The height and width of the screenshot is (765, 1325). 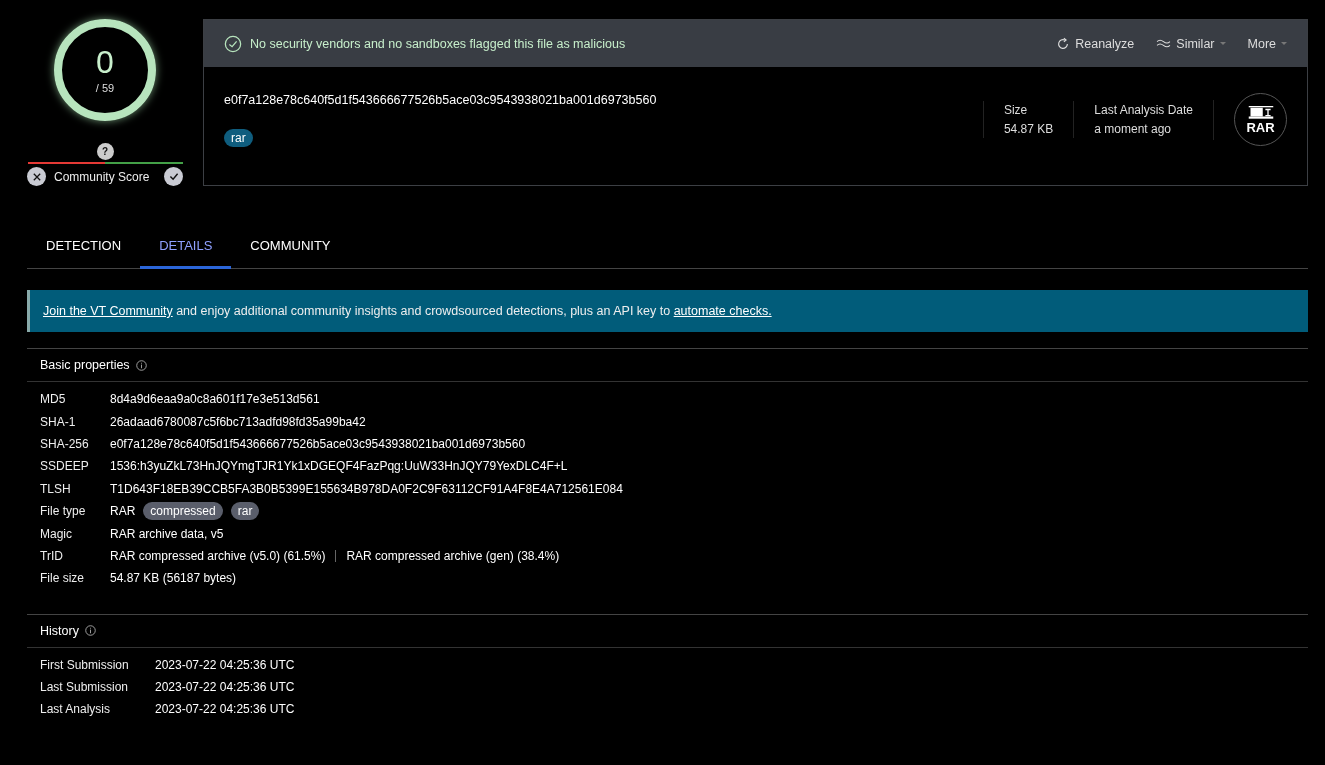 I want to click on property-value: e0f7a128e78c640f5d1f543666677526b5ace03c9543938021ba001d6973b560, so click(x=318, y=443).